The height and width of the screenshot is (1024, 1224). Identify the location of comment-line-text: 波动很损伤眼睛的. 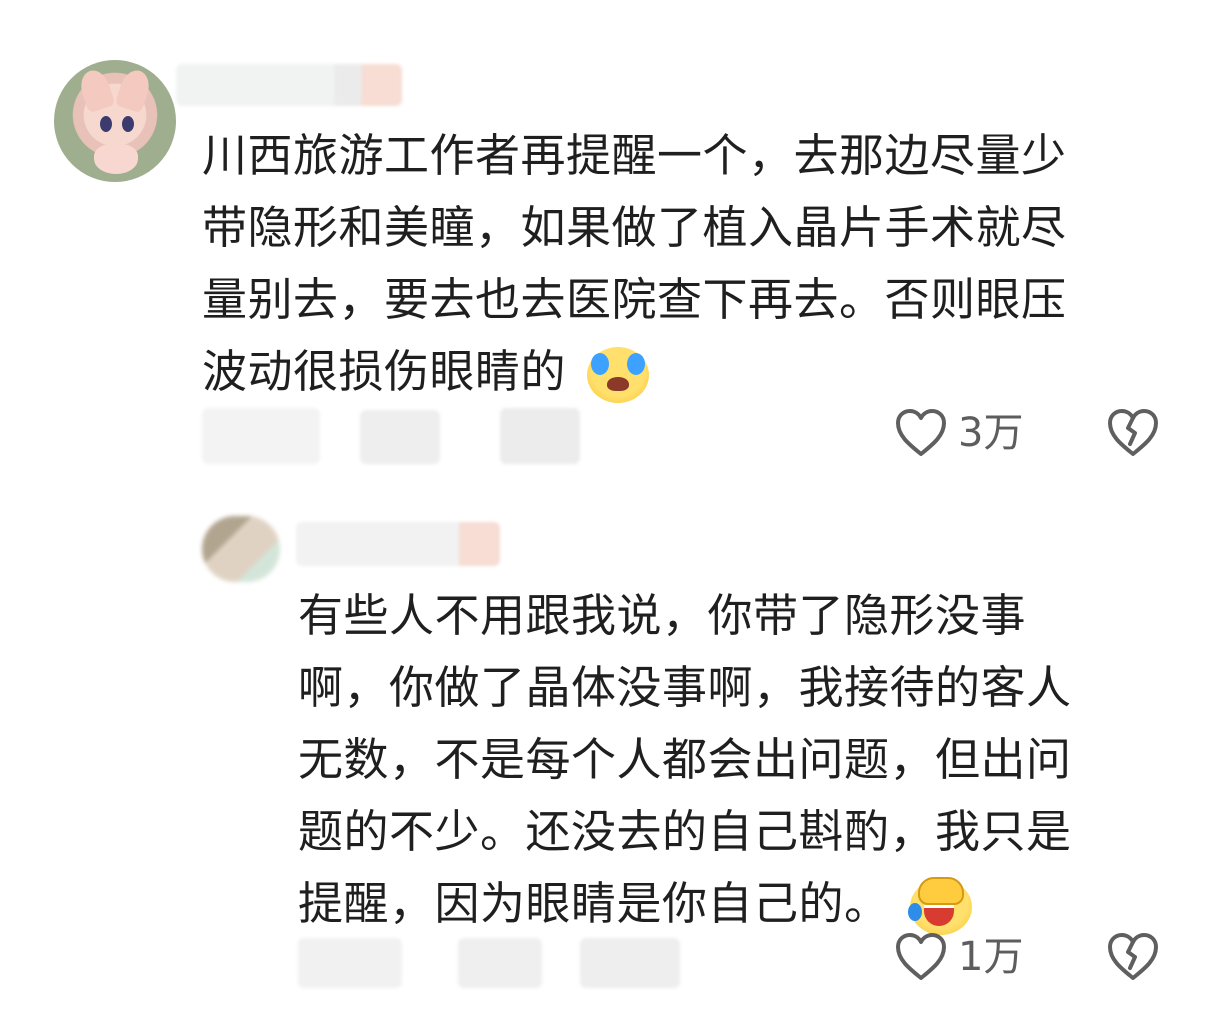
(384, 371).